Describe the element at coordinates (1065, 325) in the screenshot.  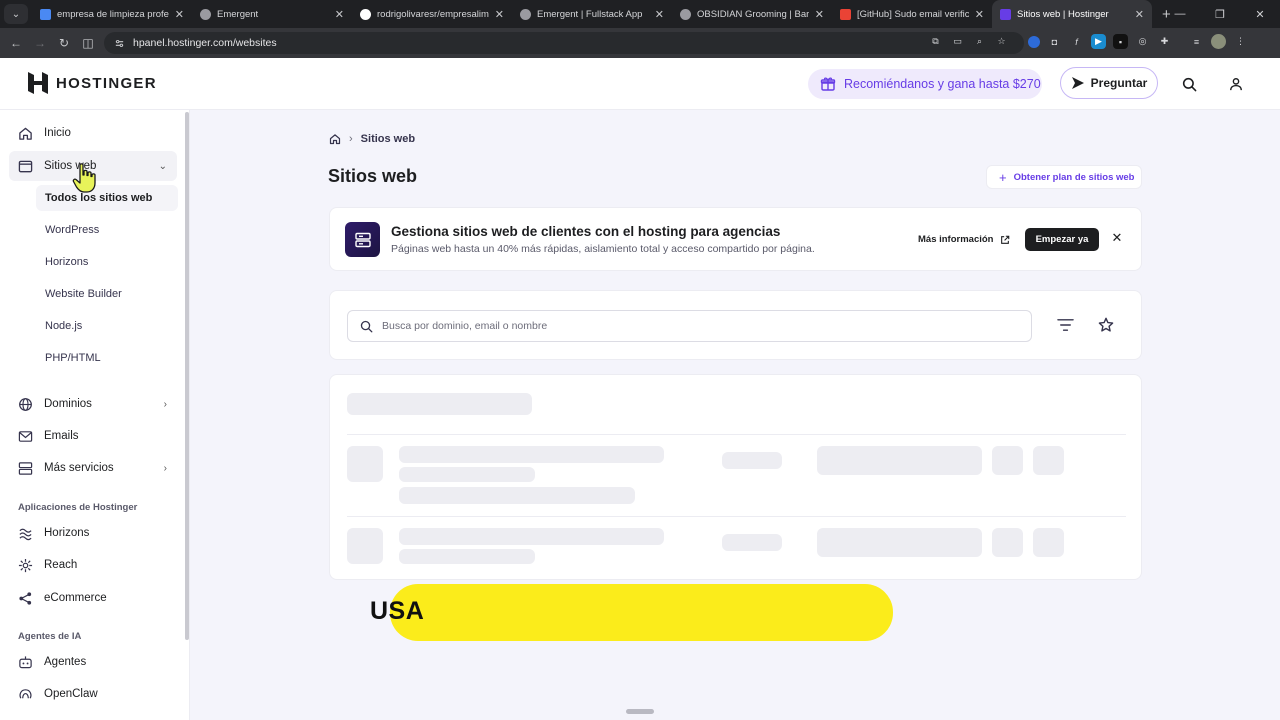
I see `filter-icon` at that location.